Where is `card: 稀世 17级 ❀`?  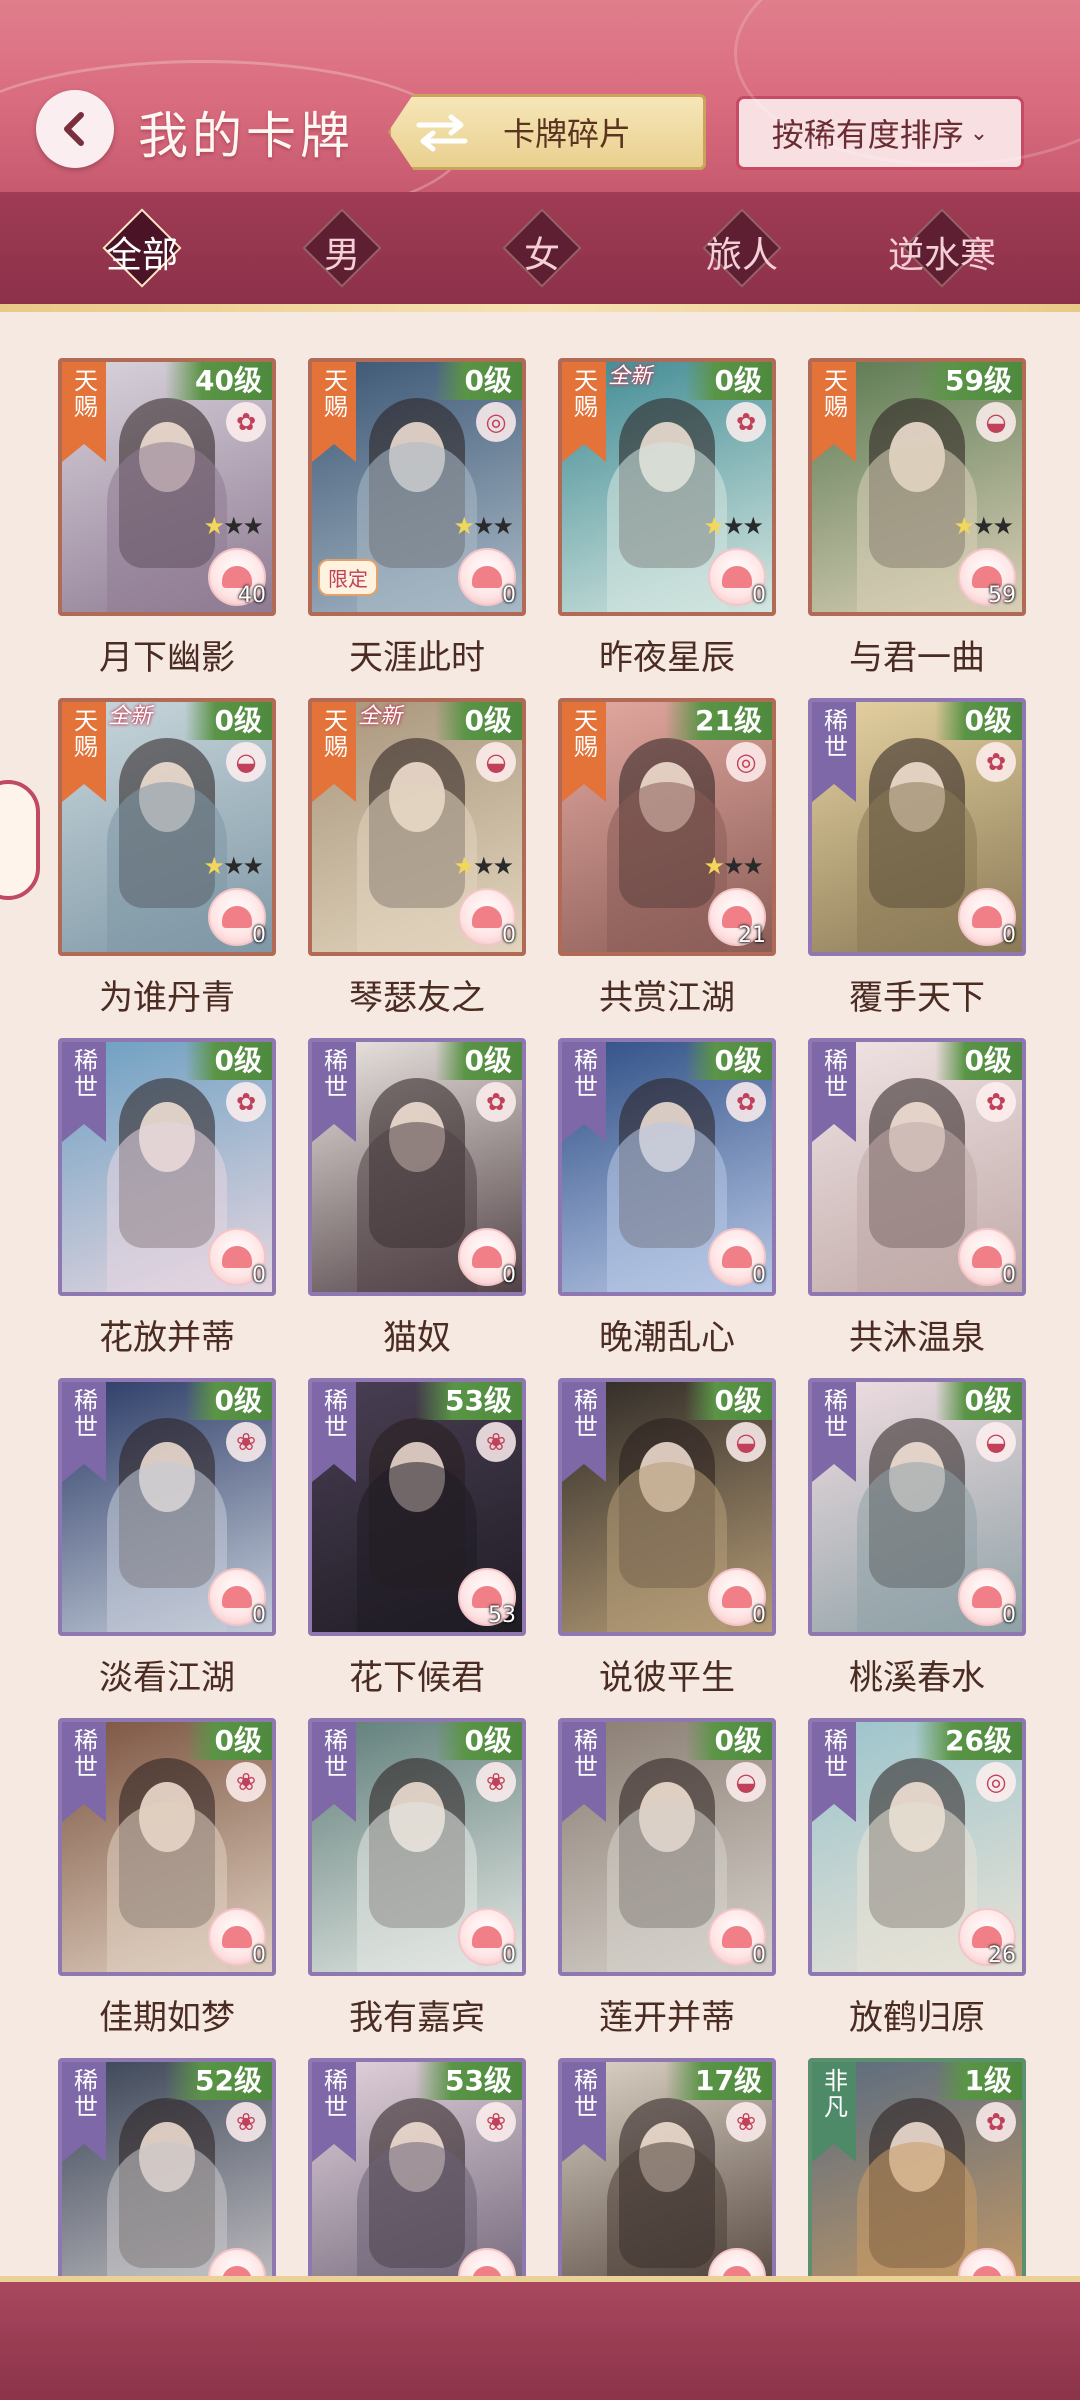 card: 稀世 17级 ❀ is located at coordinates (667, 2167).